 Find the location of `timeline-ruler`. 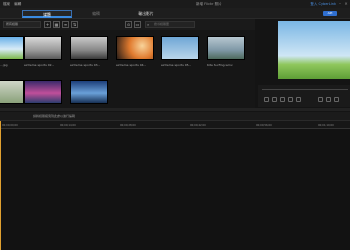

timeline-ruler is located at coordinates (175, 125).